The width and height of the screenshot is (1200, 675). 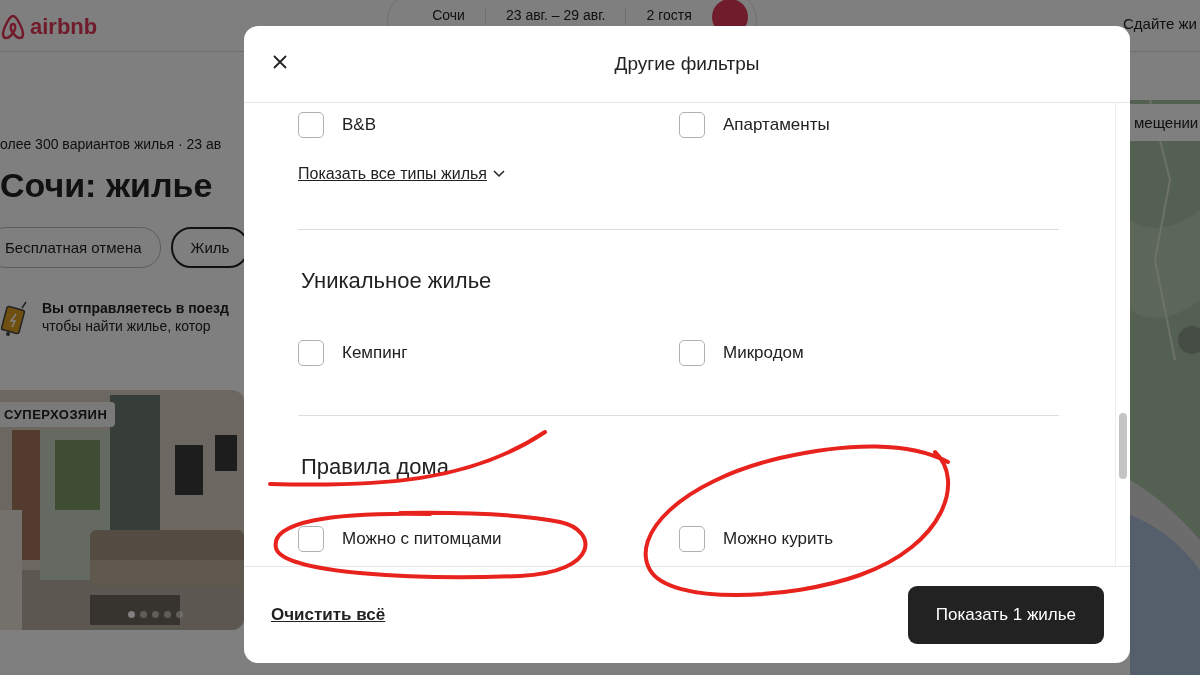 I want to click on show-all-link: Показать все типы жилья, so click(x=401, y=174).